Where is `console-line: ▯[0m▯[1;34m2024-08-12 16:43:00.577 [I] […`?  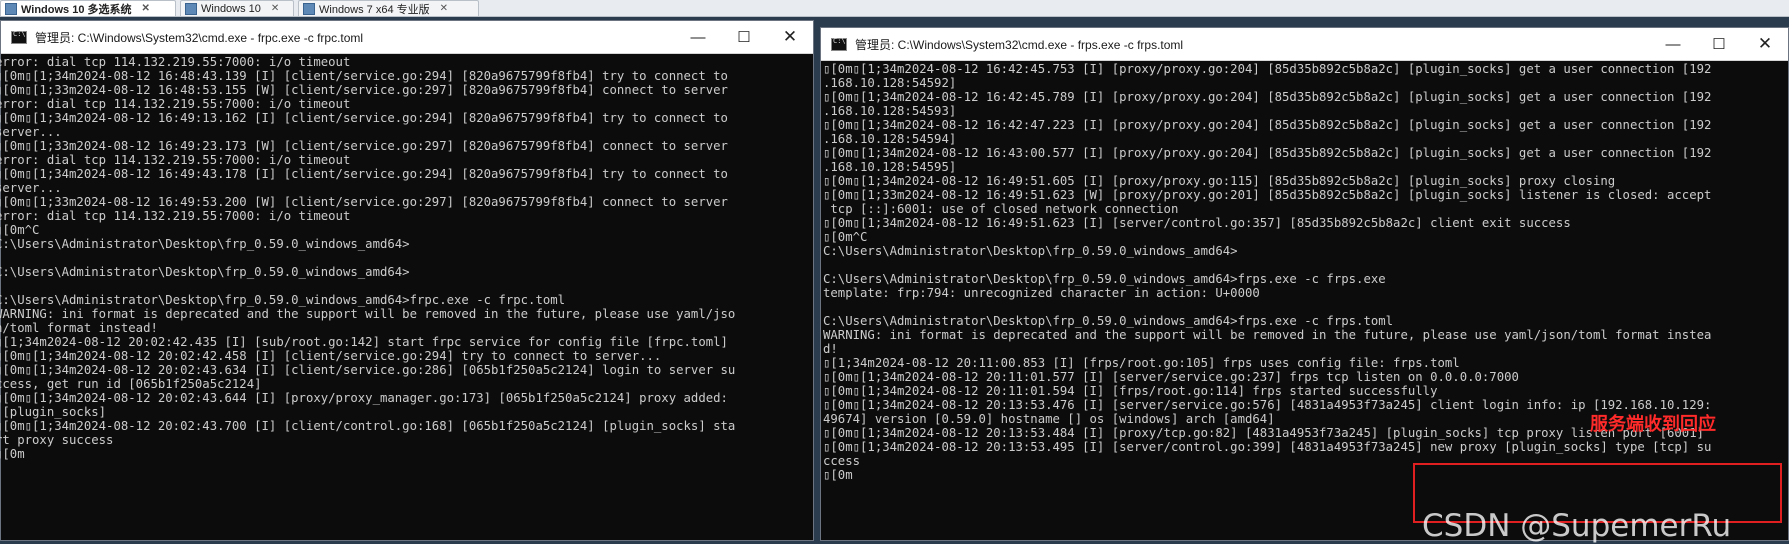 console-line: ▯[0m▯[1;34m2024-08-12 16:43:00.577 [I] [… is located at coordinates (1267, 153).